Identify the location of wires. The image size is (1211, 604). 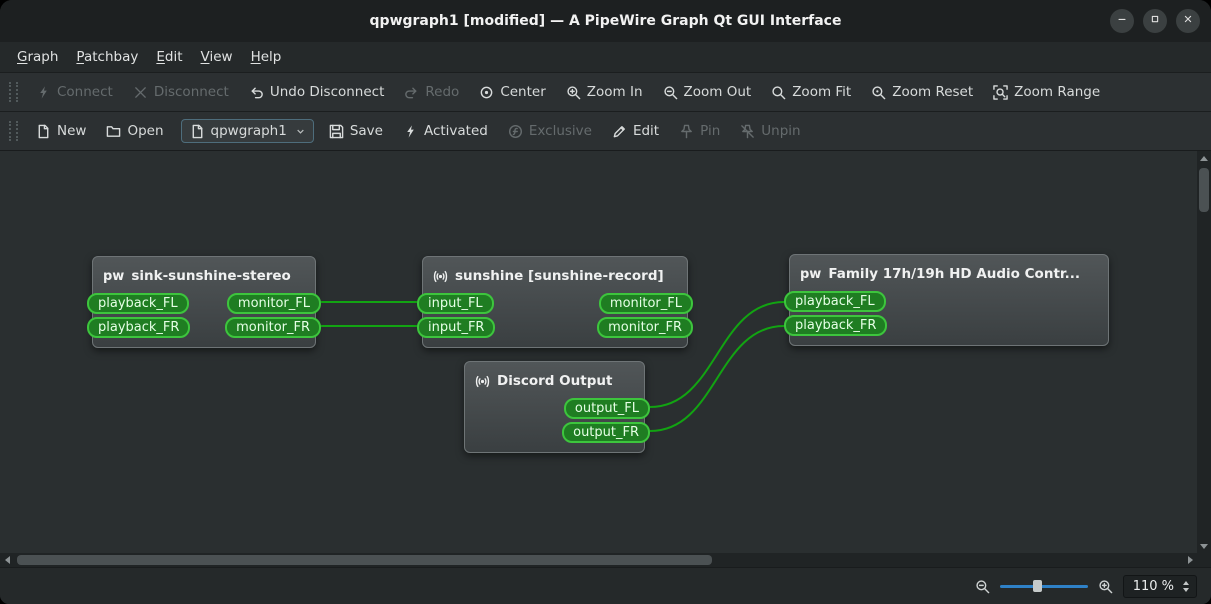
(553, 366).